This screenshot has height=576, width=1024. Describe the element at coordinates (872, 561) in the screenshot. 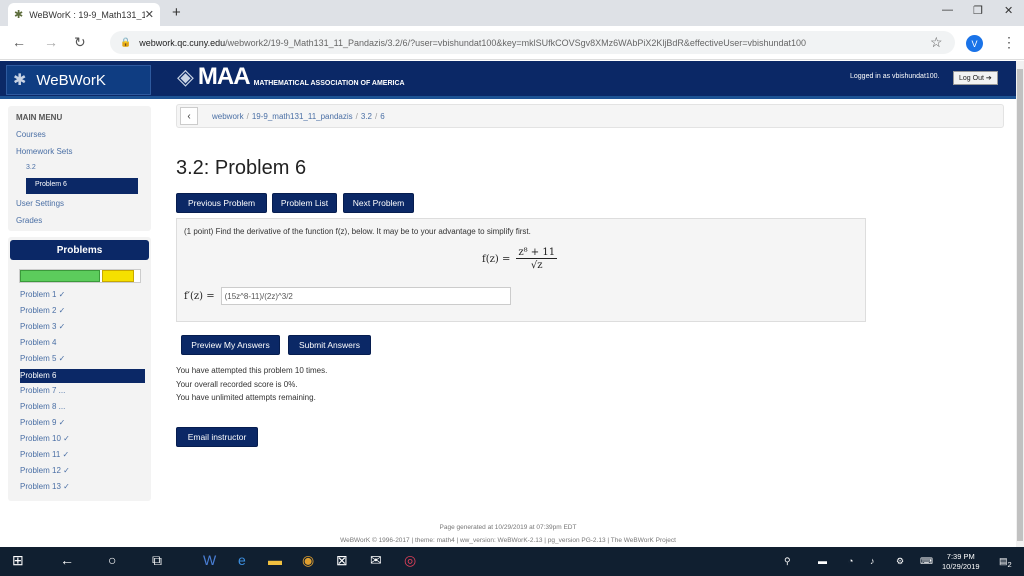

I see `volume-icon: ♪` at that location.